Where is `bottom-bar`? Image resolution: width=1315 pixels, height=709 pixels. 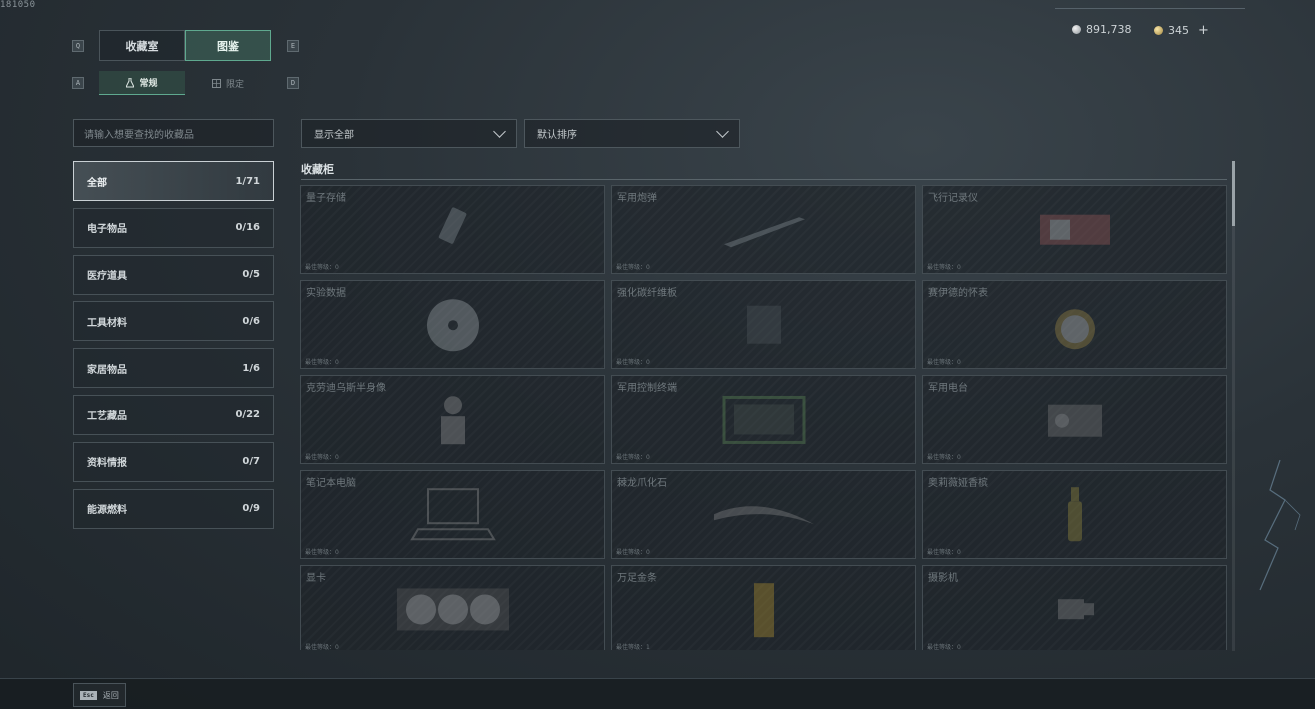
bottom-bar is located at coordinates (657, 693).